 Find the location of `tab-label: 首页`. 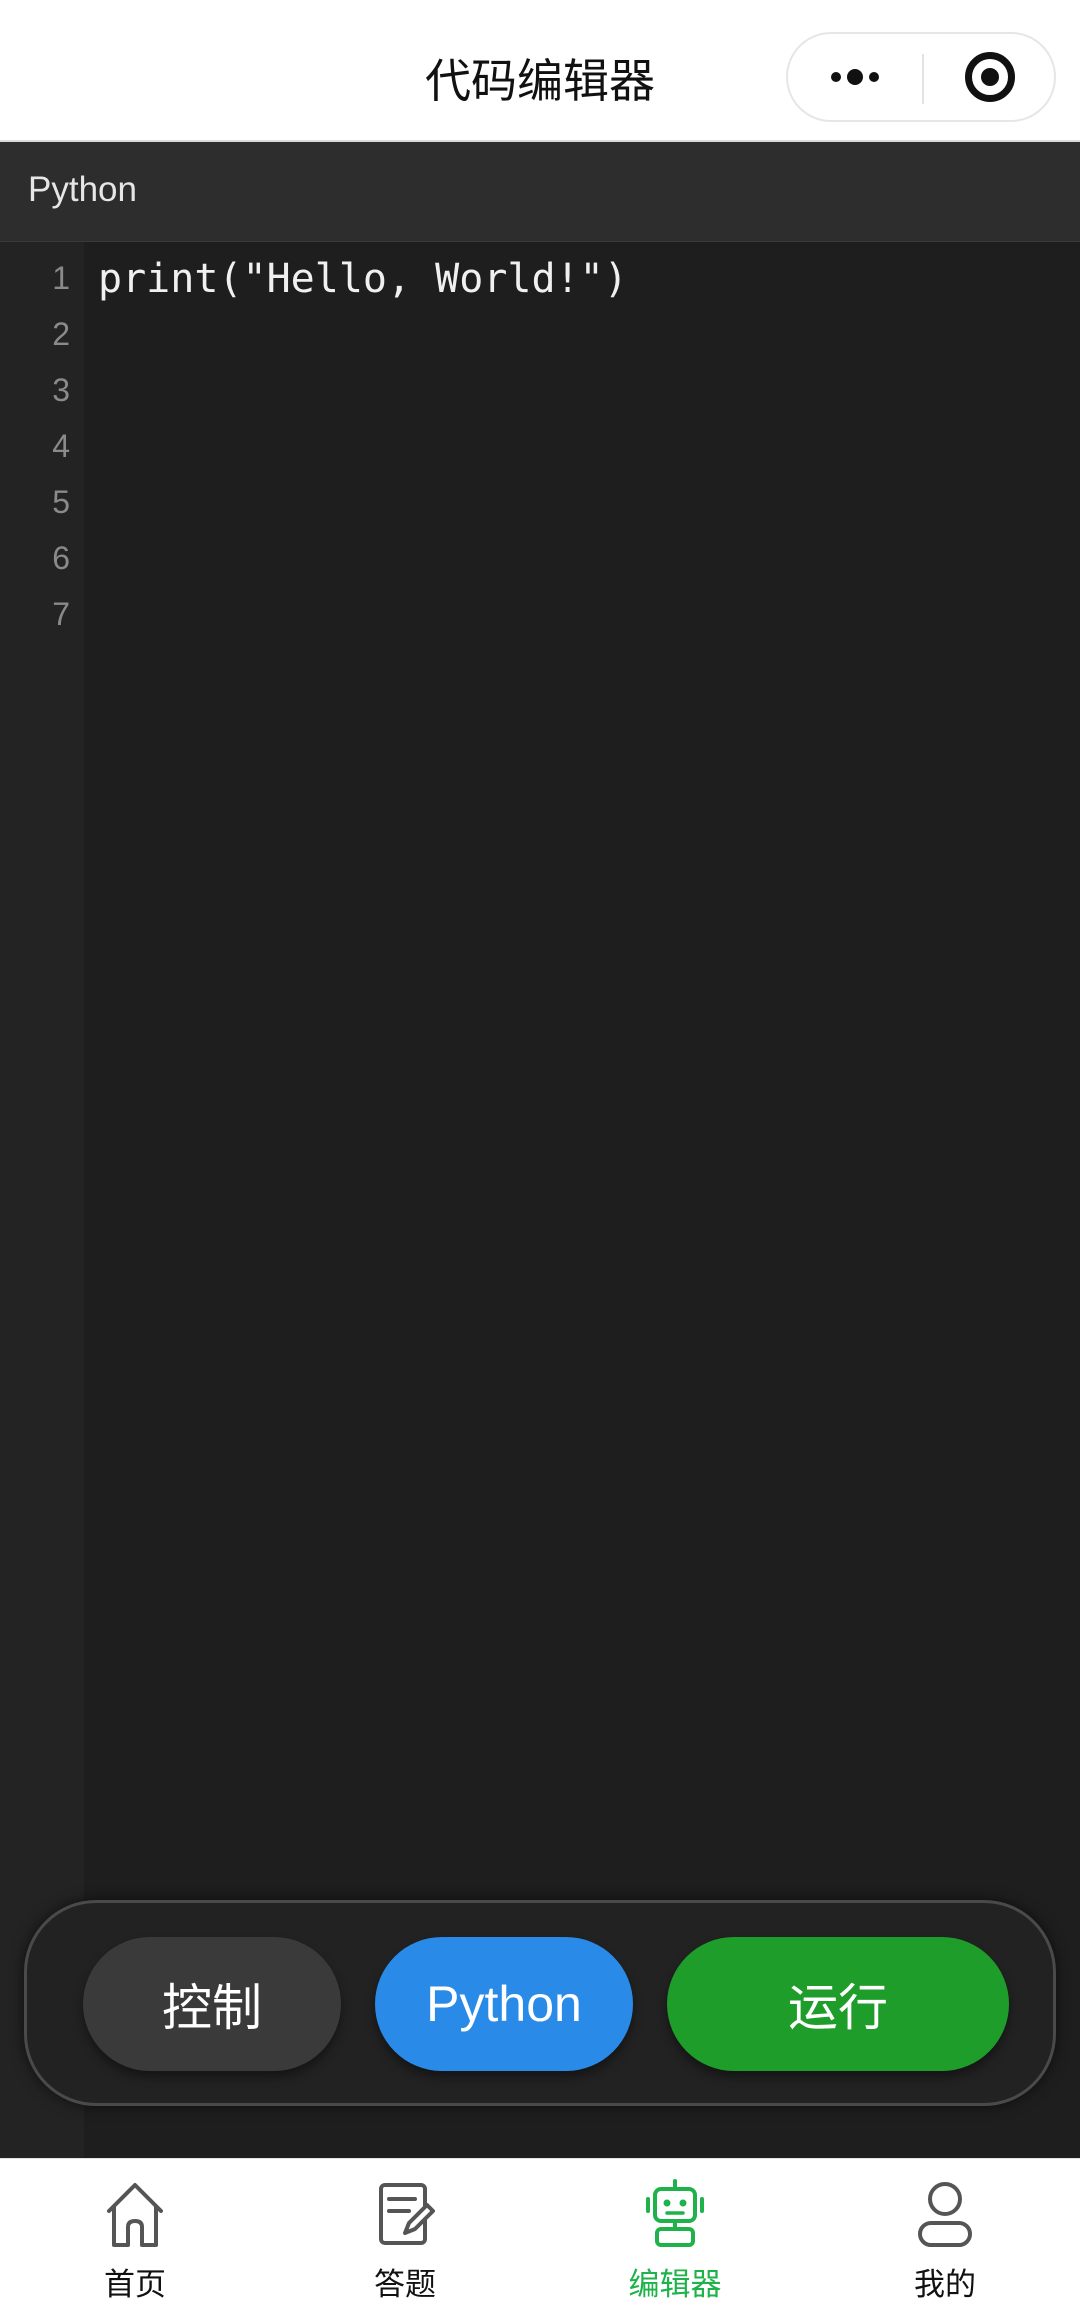

tab-label: 首页 is located at coordinates (135, 2285).